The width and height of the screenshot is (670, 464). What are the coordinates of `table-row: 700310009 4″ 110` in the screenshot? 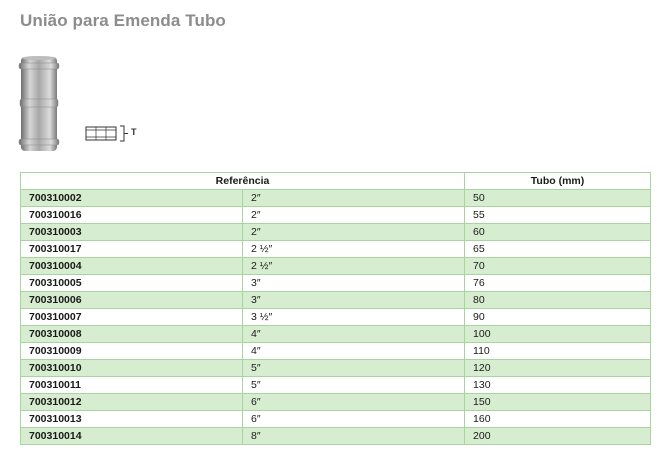 It's located at (336, 351).